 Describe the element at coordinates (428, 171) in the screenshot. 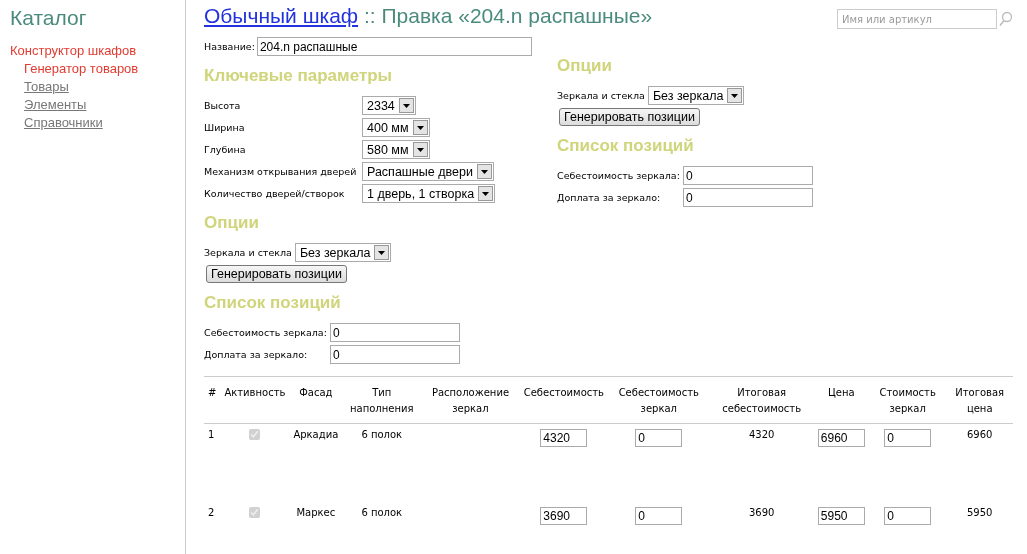

I see `dropdown: Распашные двери` at that location.